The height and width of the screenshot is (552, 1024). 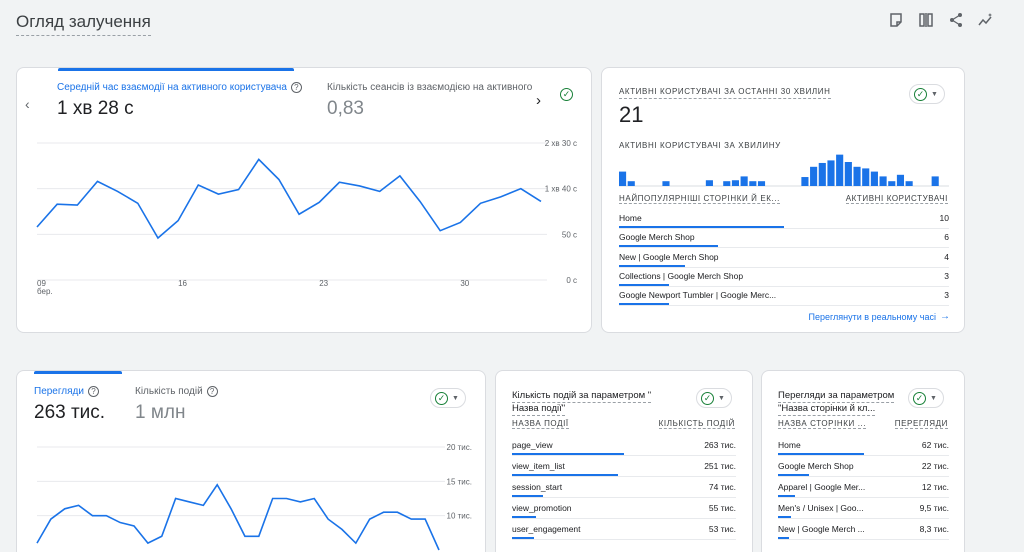 I want to click on realtime-value: 21, so click(x=631, y=114).